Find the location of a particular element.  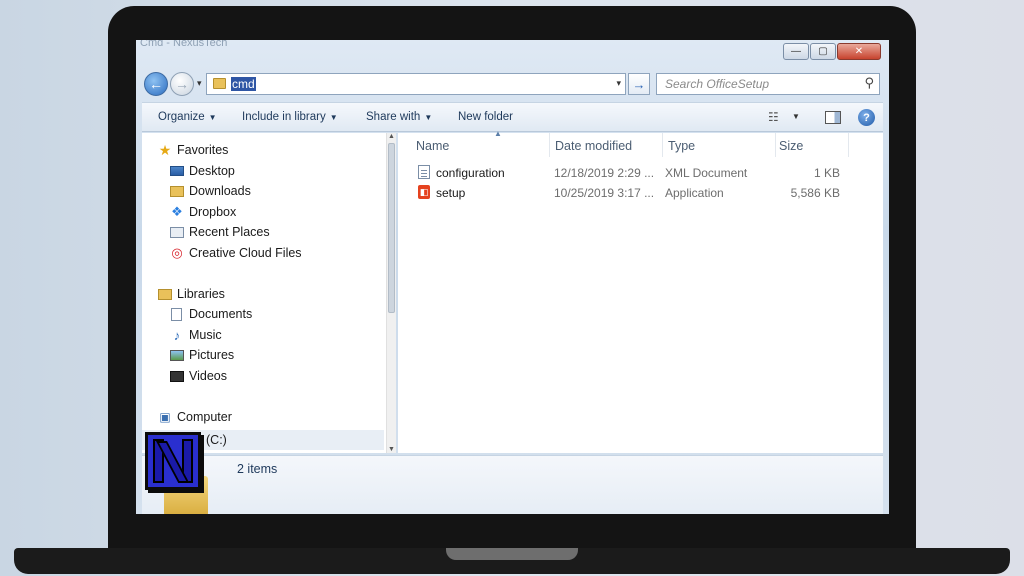

sidebar-item-label: Creative Cloud Files is located at coordinates (245, 253).